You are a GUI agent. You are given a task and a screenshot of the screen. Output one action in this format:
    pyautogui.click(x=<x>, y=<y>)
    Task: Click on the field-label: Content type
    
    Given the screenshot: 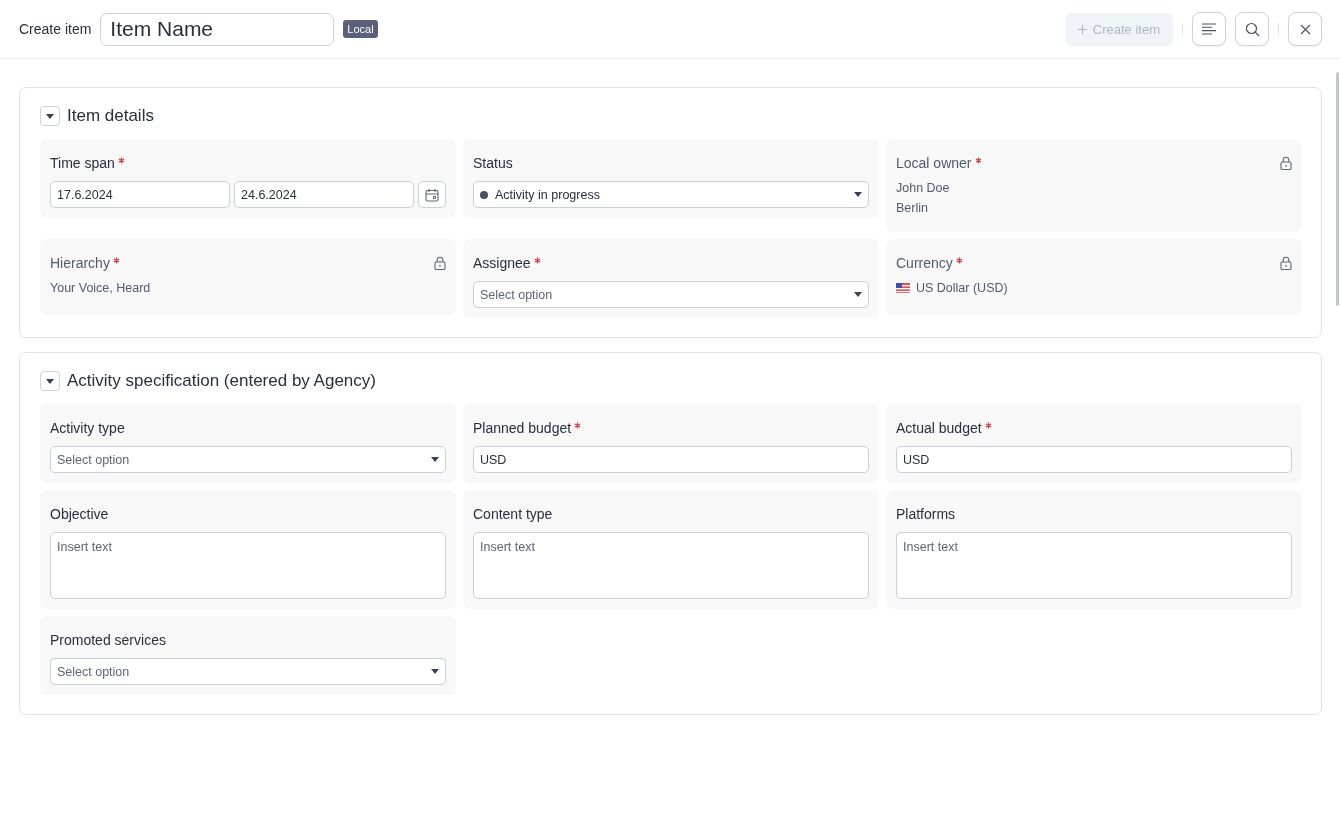 What is the action you would take?
    pyautogui.click(x=513, y=514)
    